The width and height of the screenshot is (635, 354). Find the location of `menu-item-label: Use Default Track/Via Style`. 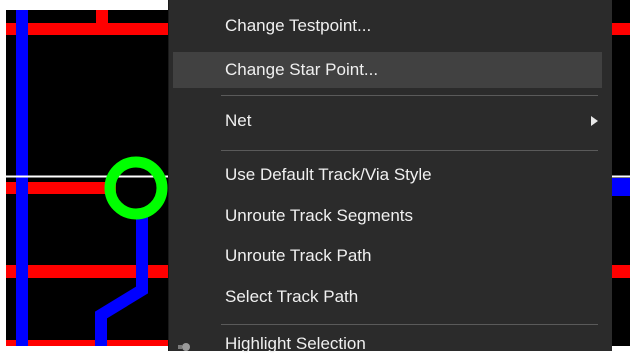

menu-item-label: Use Default Track/Via Style is located at coordinates (328, 174).